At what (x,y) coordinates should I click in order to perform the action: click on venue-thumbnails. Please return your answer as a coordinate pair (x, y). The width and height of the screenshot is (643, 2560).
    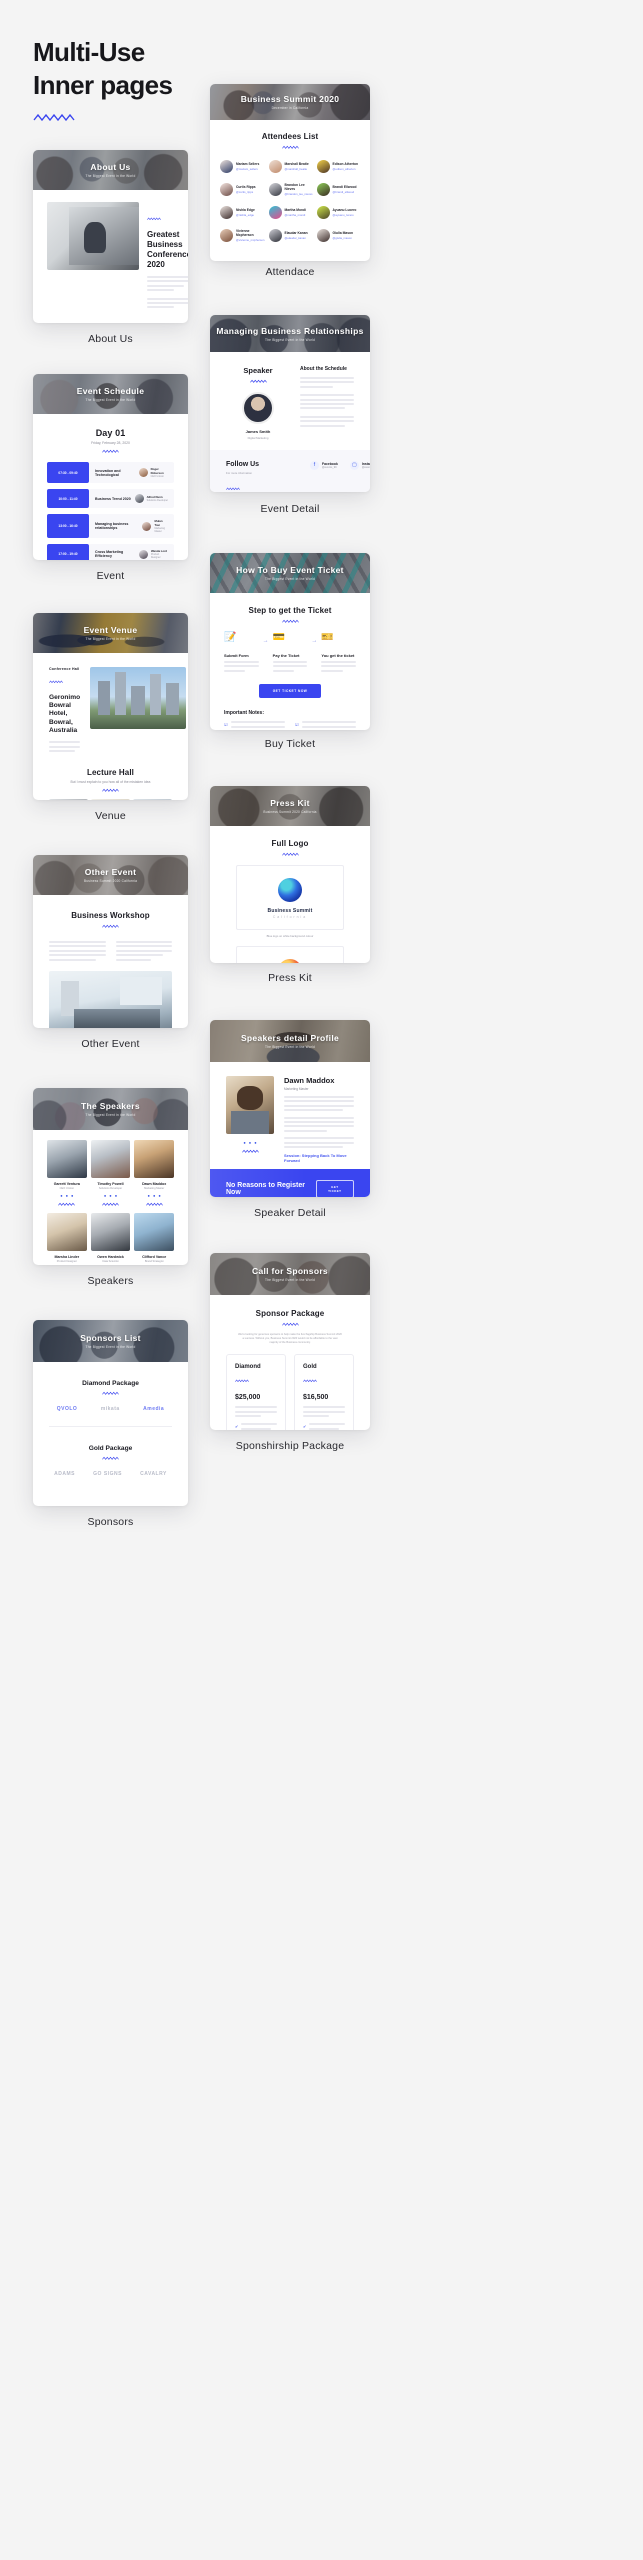
    Looking at the image, I should click on (110, 796).